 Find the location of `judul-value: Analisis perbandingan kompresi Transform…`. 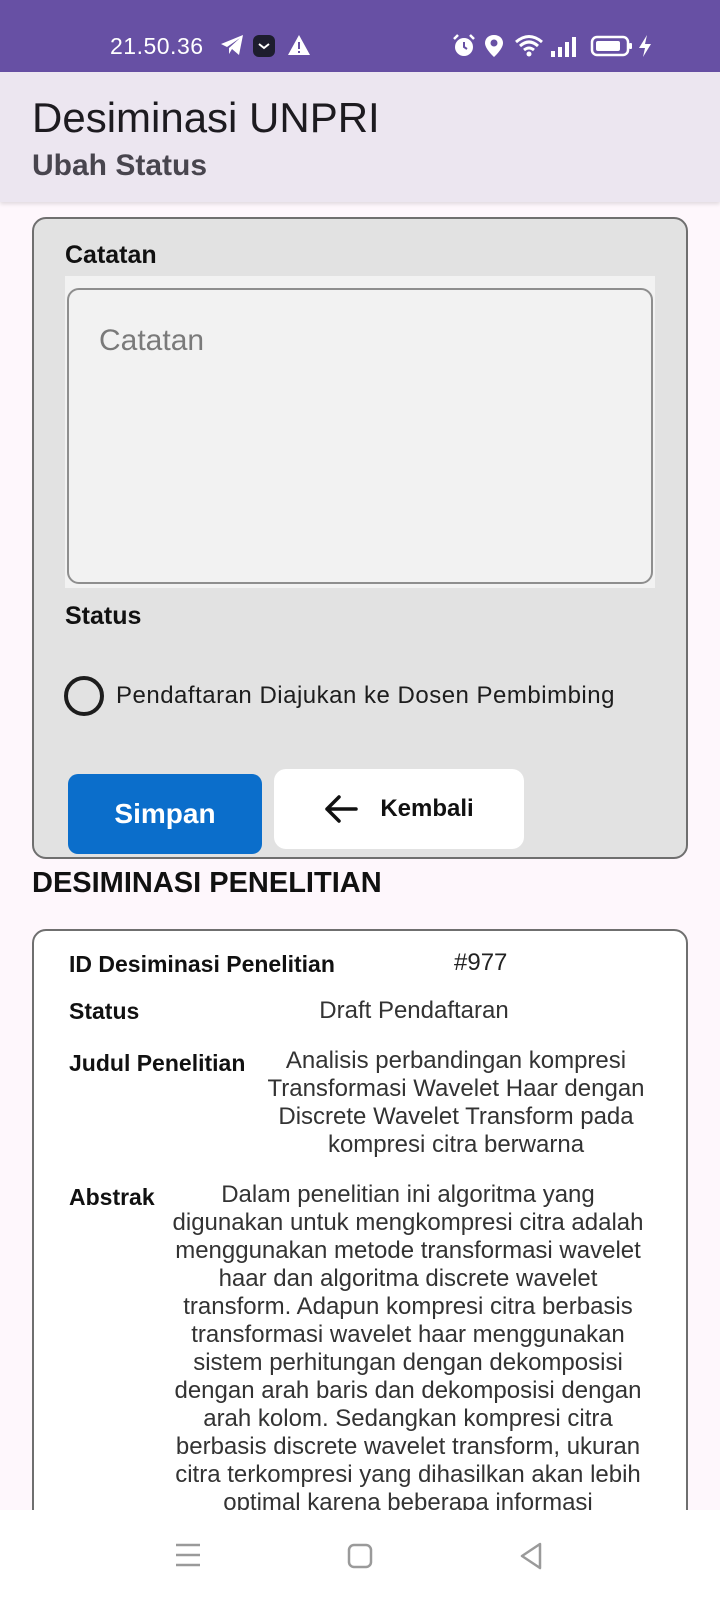

judul-value: Analisis perbandingan kompresi Transform… is located at coordinates (456, 1102).